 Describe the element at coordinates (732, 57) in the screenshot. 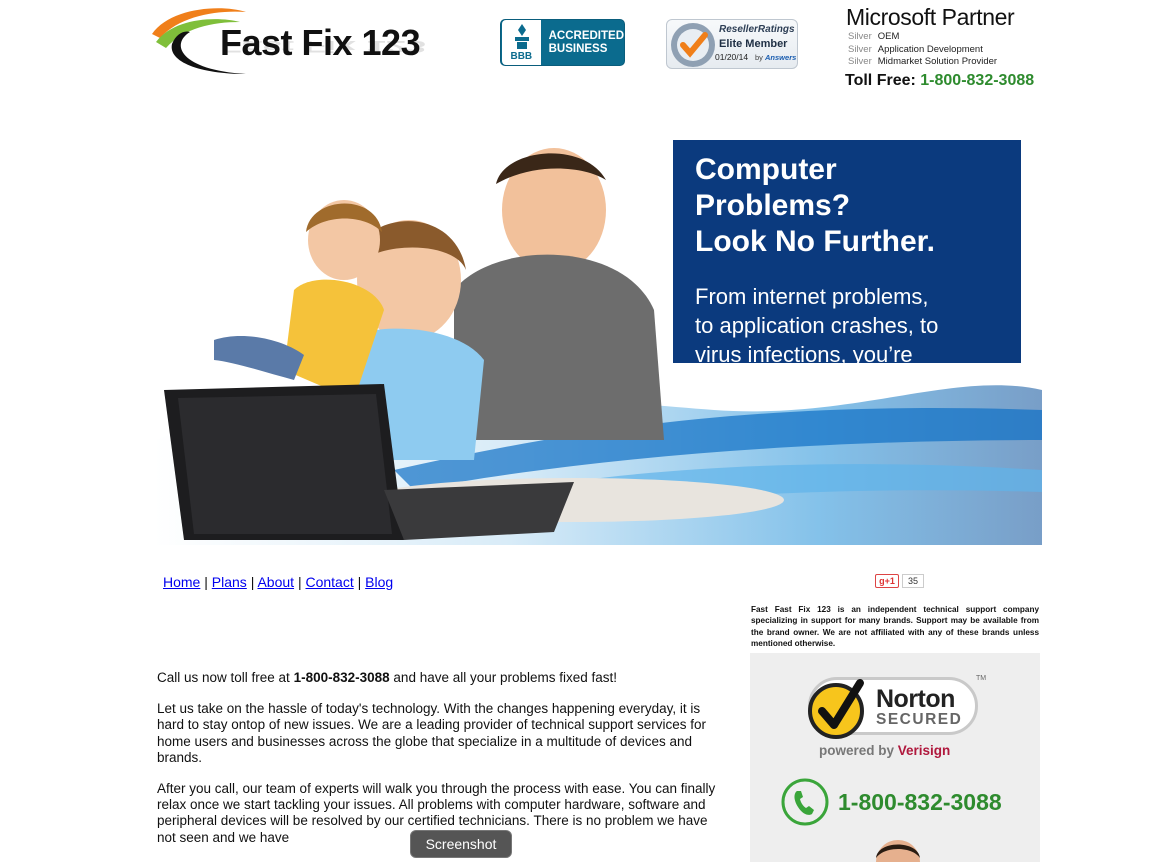

I see `reseller-date: 01/20/14` at that location.